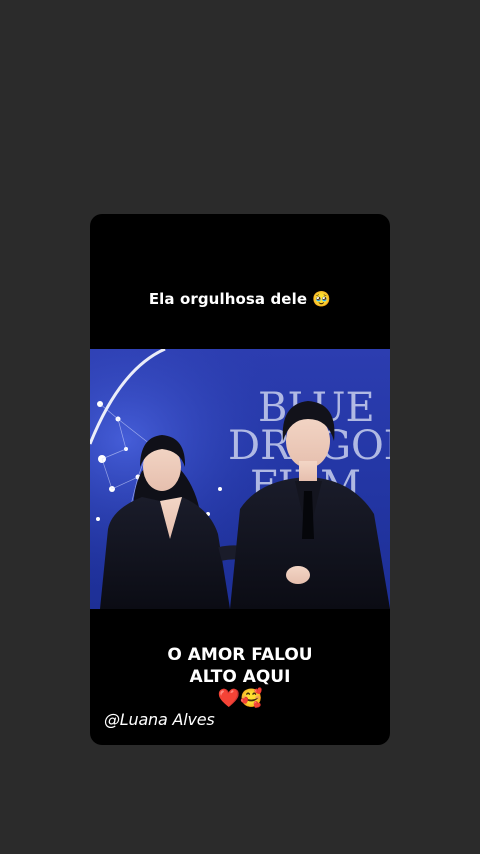  Describe the element at coordinates (240, 655) in the screenshot. I see `caption-bottom-line1: O AMOR FALOU` at that location.